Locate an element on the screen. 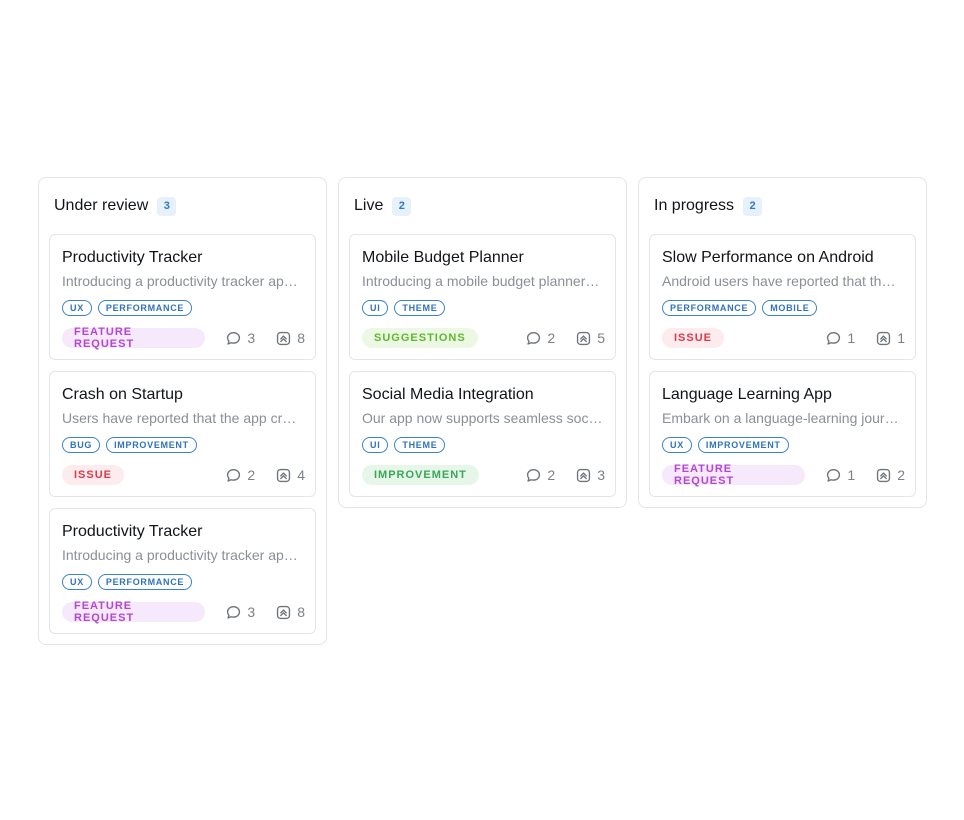  votes-value: 1 is located at coordinates (901, 338).